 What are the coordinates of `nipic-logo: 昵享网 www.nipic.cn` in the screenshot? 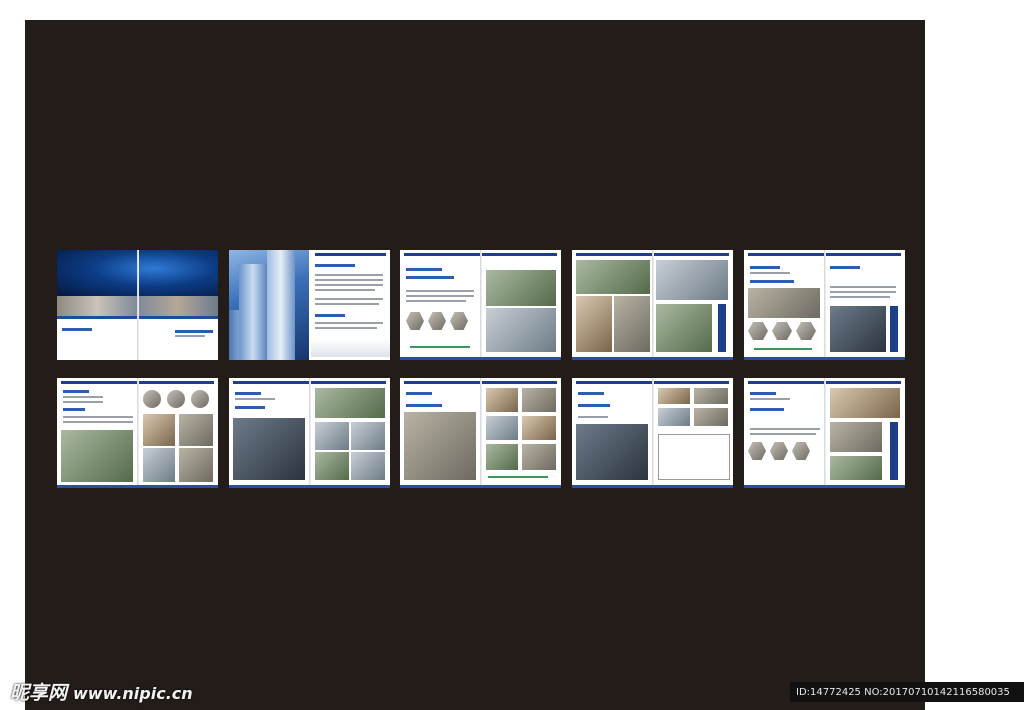 It's located at (101, 691).